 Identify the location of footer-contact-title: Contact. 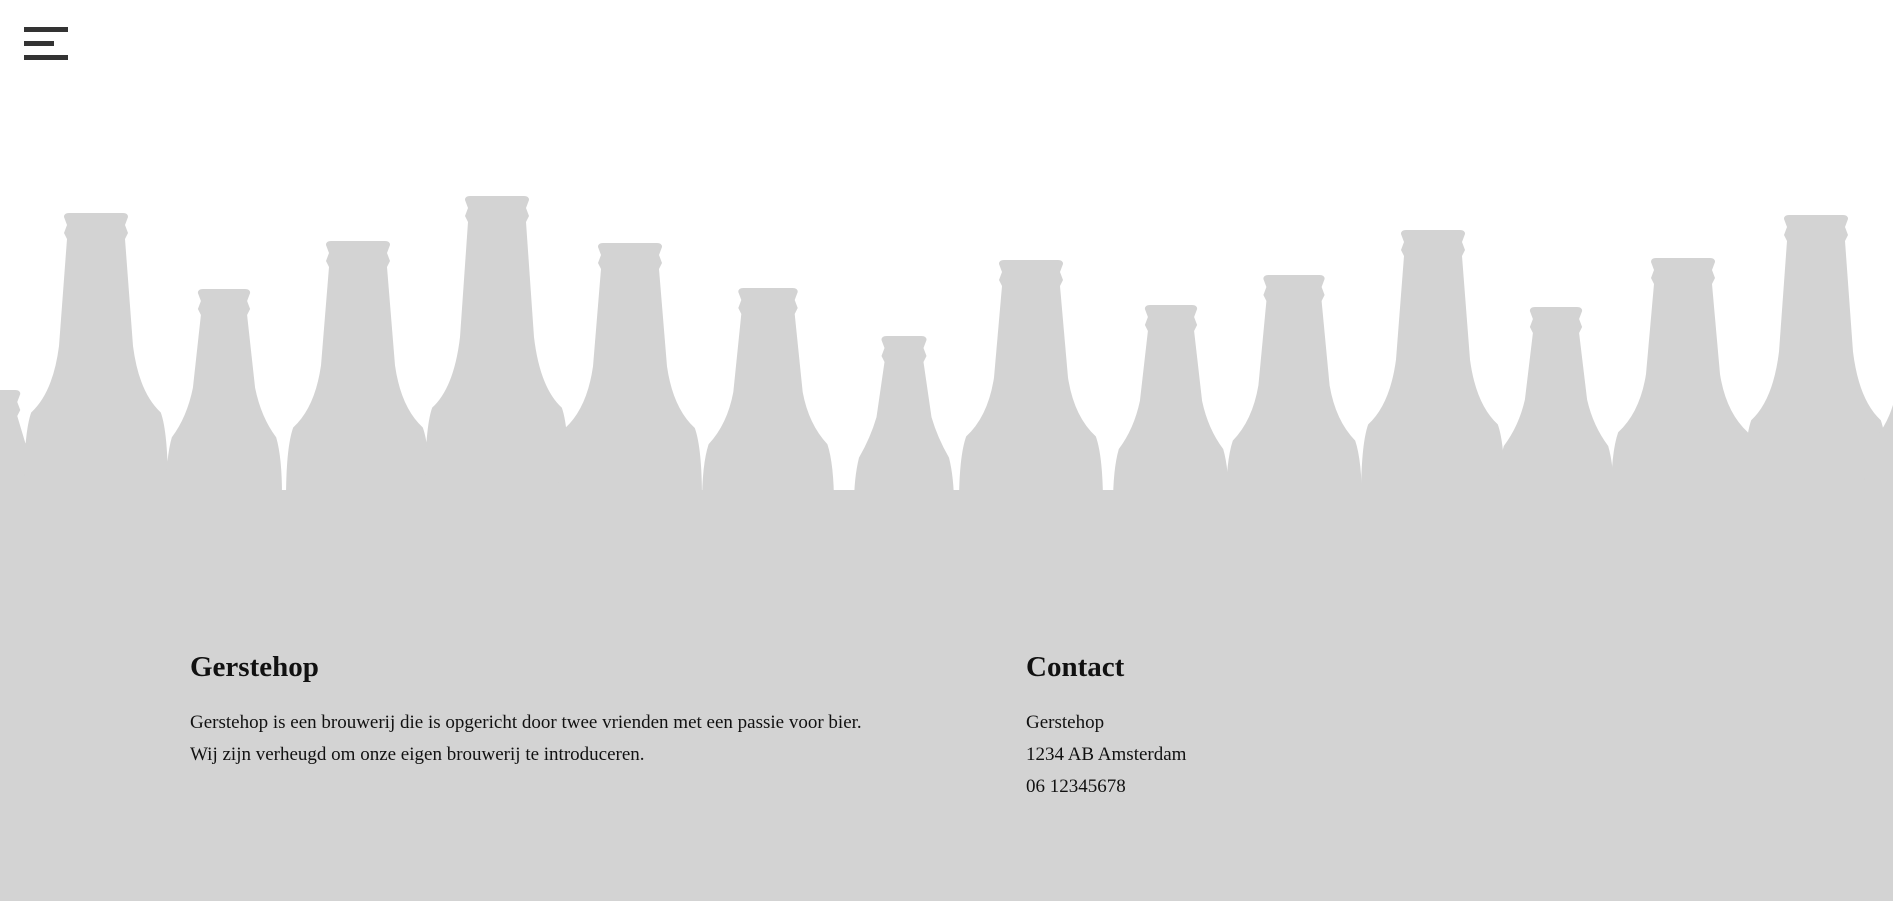
(1075, 667).